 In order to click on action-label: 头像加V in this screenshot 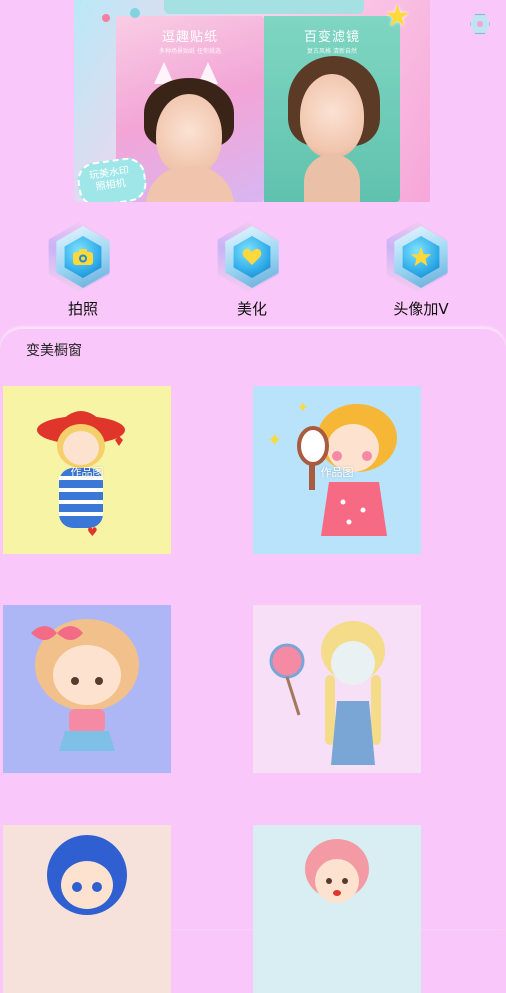, I will do `click(421, 309)`.